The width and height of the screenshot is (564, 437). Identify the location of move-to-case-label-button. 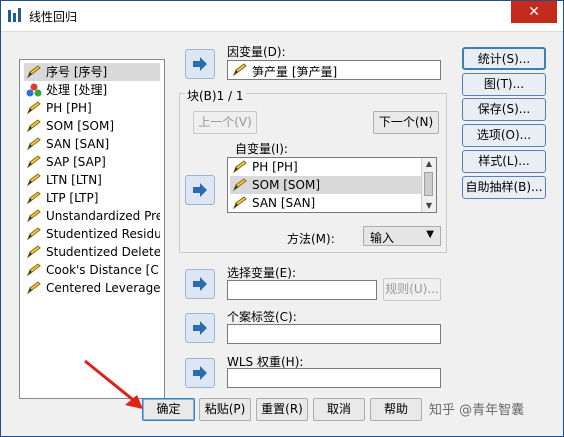
(200, 328).